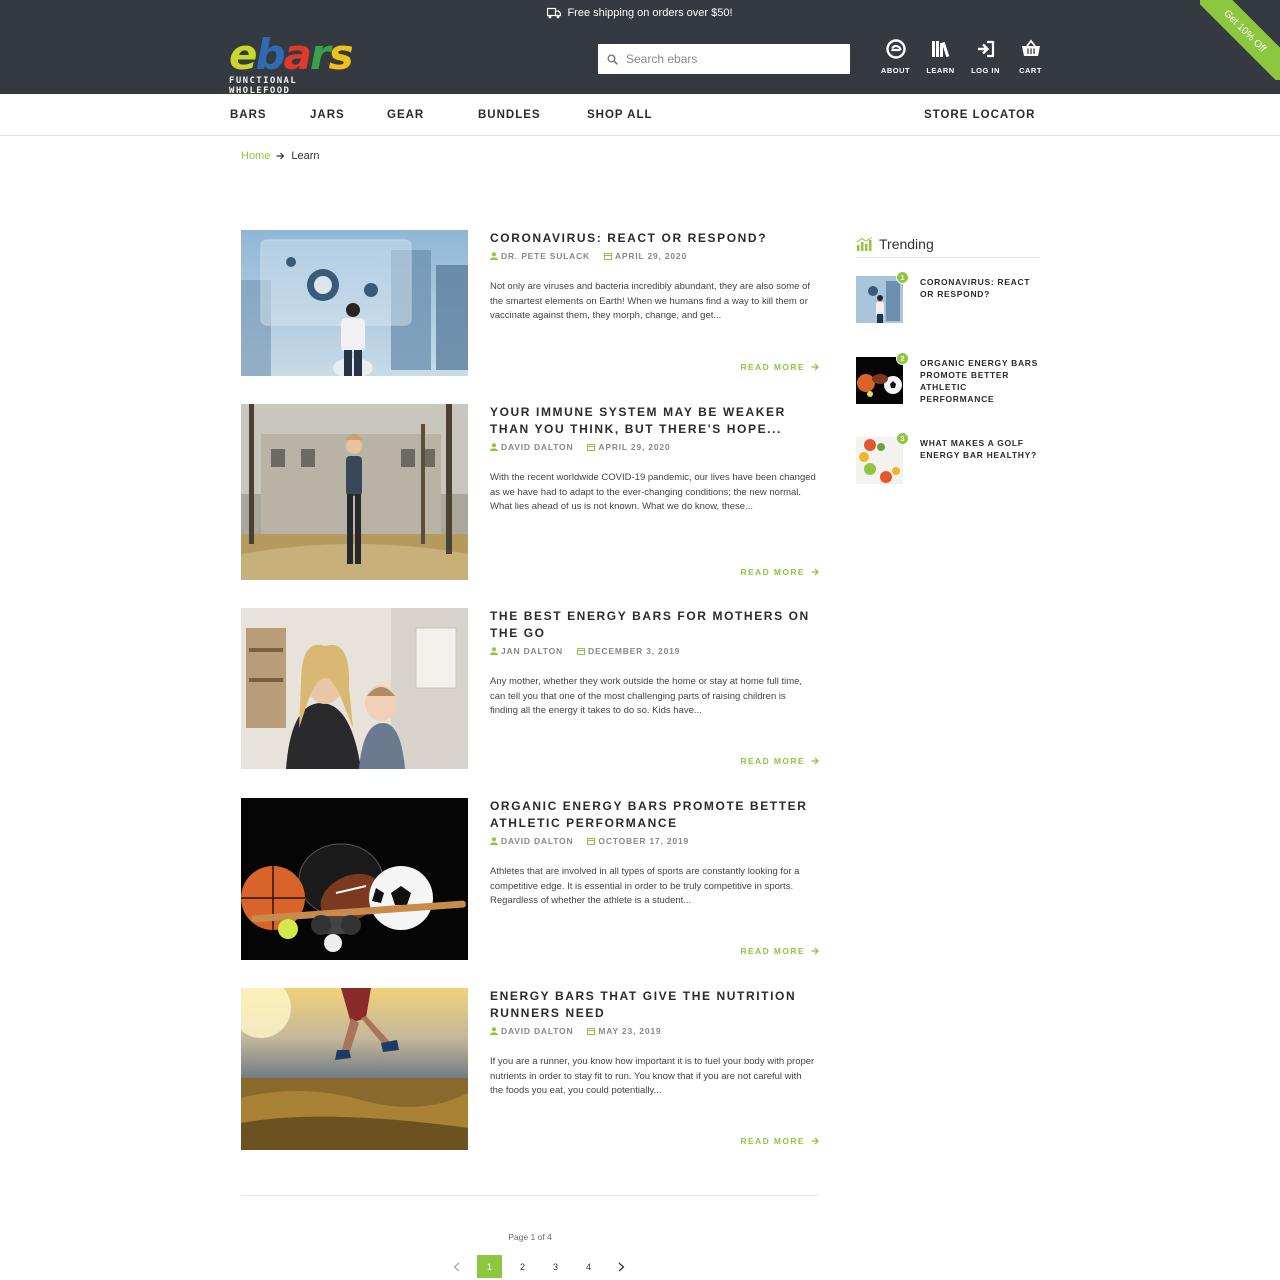  What do you see at coordinates (489, 1266) in the screenshot?
I see `page-button-1: 1` at bounding box center [489, 1266].